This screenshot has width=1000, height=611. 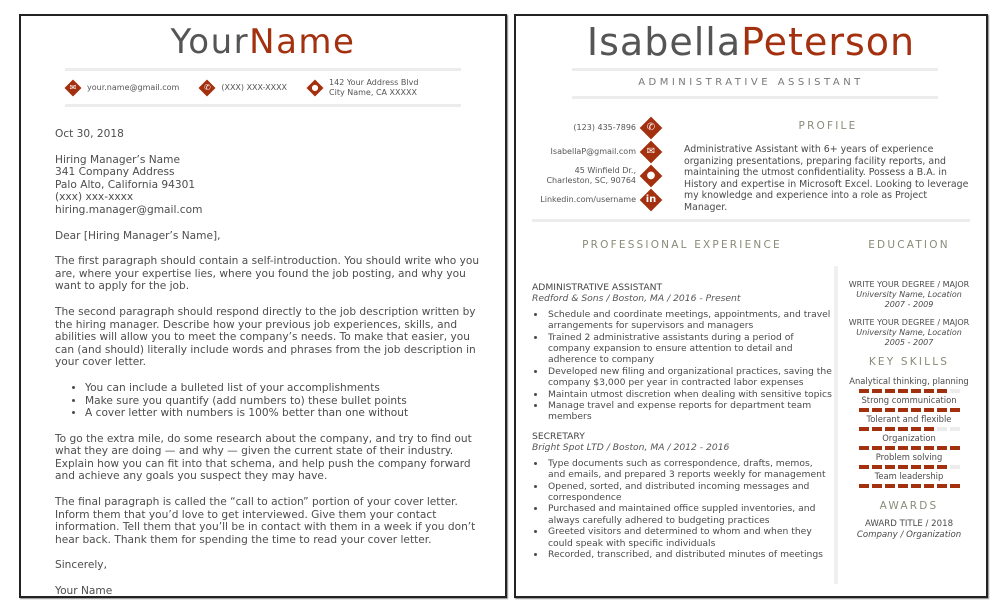 I want to click on header-rule-top, so click(x=755, y=69).